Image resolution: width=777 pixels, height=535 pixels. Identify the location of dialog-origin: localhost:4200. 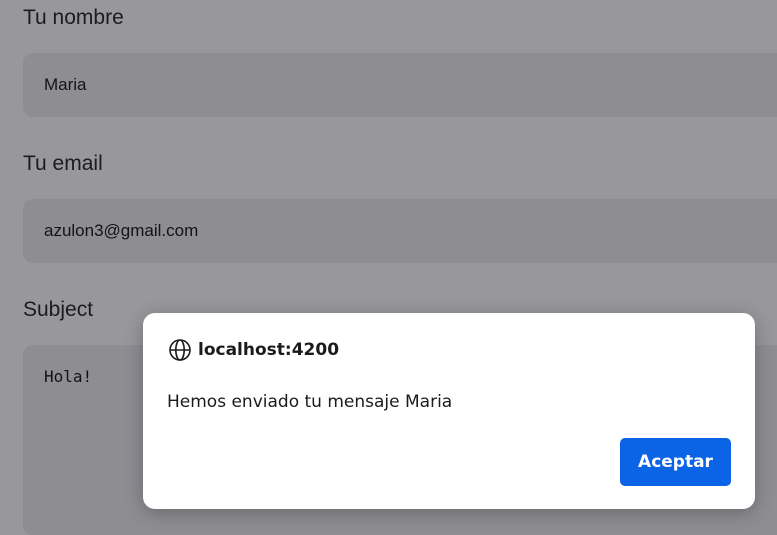
(253, 350).